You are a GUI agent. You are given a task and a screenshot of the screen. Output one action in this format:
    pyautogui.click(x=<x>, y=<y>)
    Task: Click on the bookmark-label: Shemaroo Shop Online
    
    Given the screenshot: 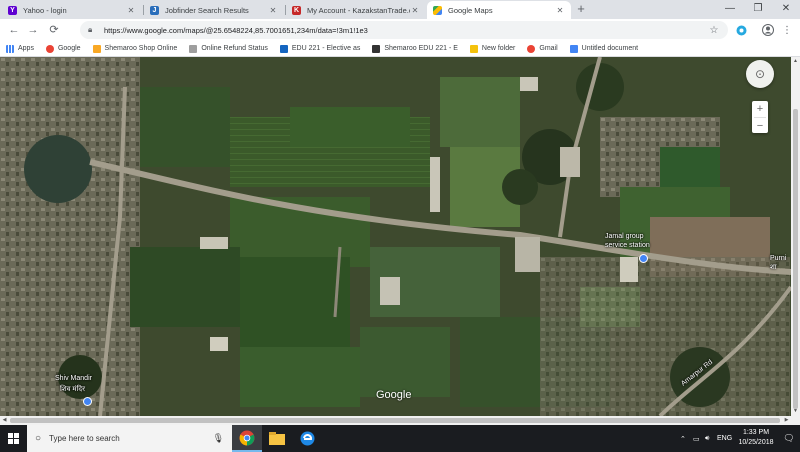 What is the action you would take?
    pyautogui.click(x=141, y=48)
    